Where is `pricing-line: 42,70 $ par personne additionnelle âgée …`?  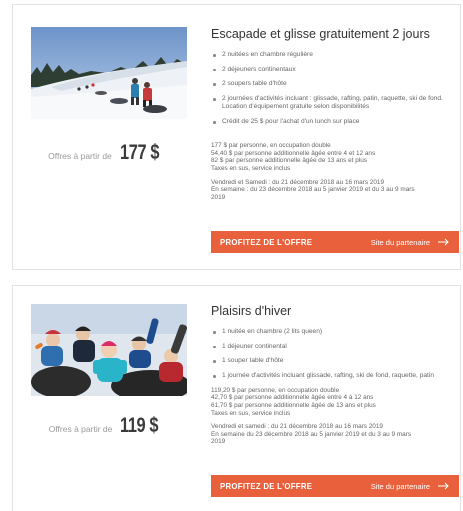
pricing-line: 42,70 $ par personne additionnelle âgée … is located at coordinates (292, 398).